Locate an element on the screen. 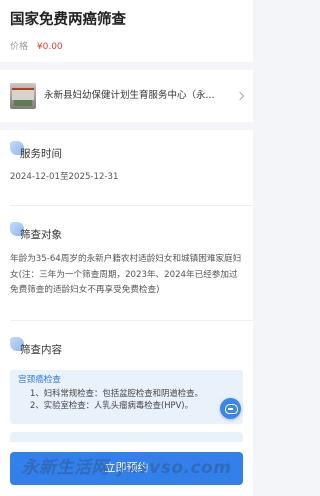  section-header: 筛查内容 is located at coordinates (126, 348).